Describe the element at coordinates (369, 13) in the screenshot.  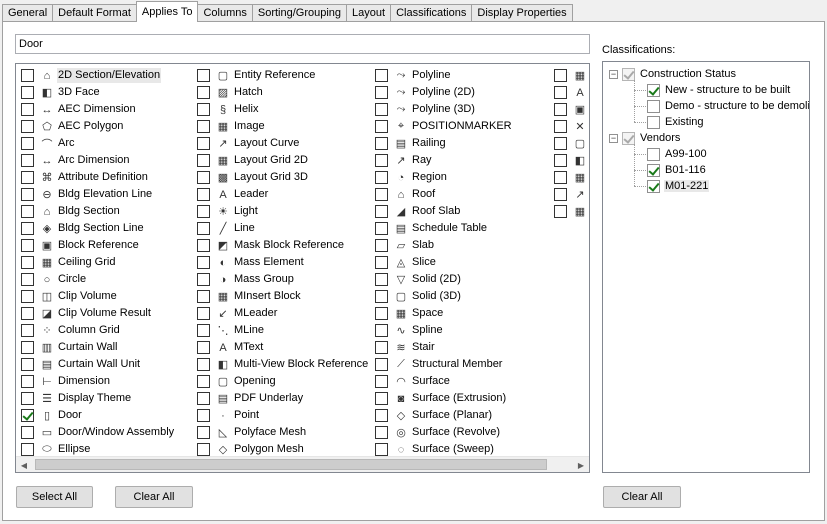
I see `tab-layout: Layout` at that location.